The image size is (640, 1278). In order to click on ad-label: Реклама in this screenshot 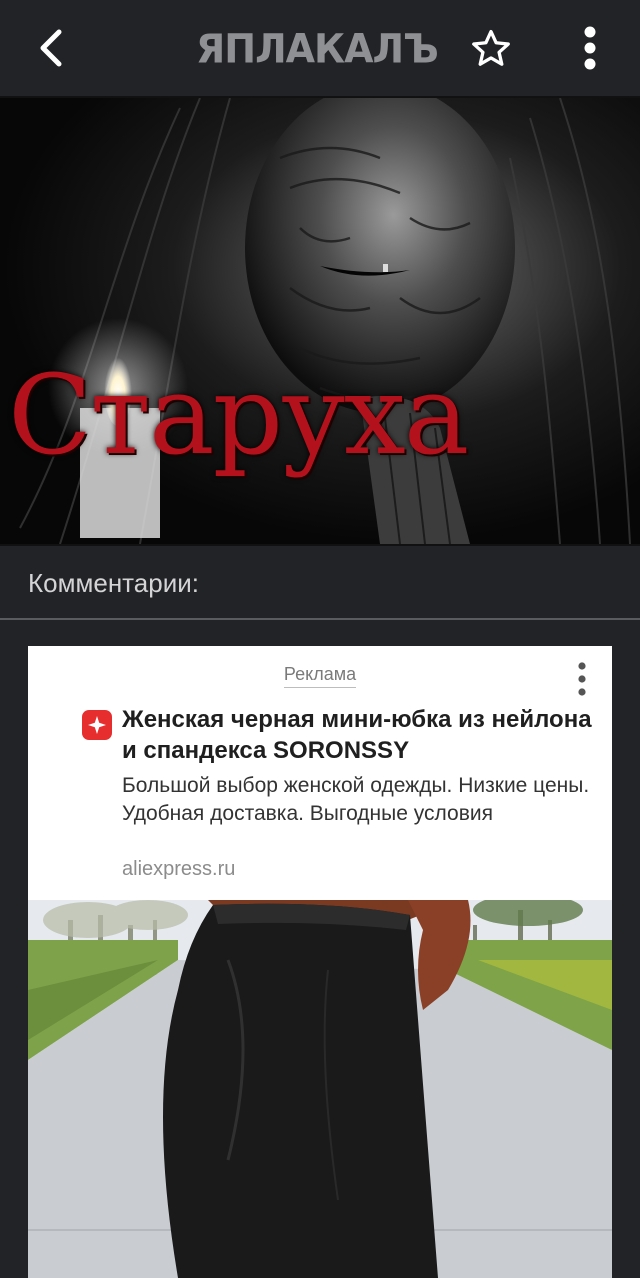, I will do `click(320, 676)`.